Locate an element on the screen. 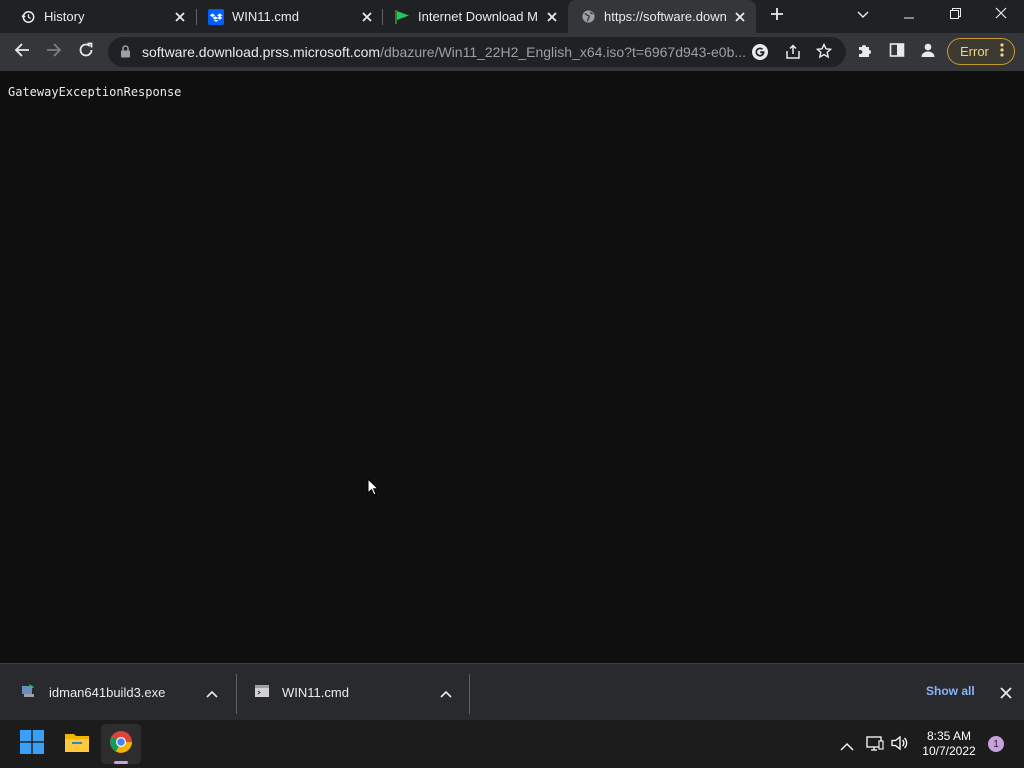 This screenshot has width=1024, height=768. cmd-file-icon is located at coordinates (262, 692).